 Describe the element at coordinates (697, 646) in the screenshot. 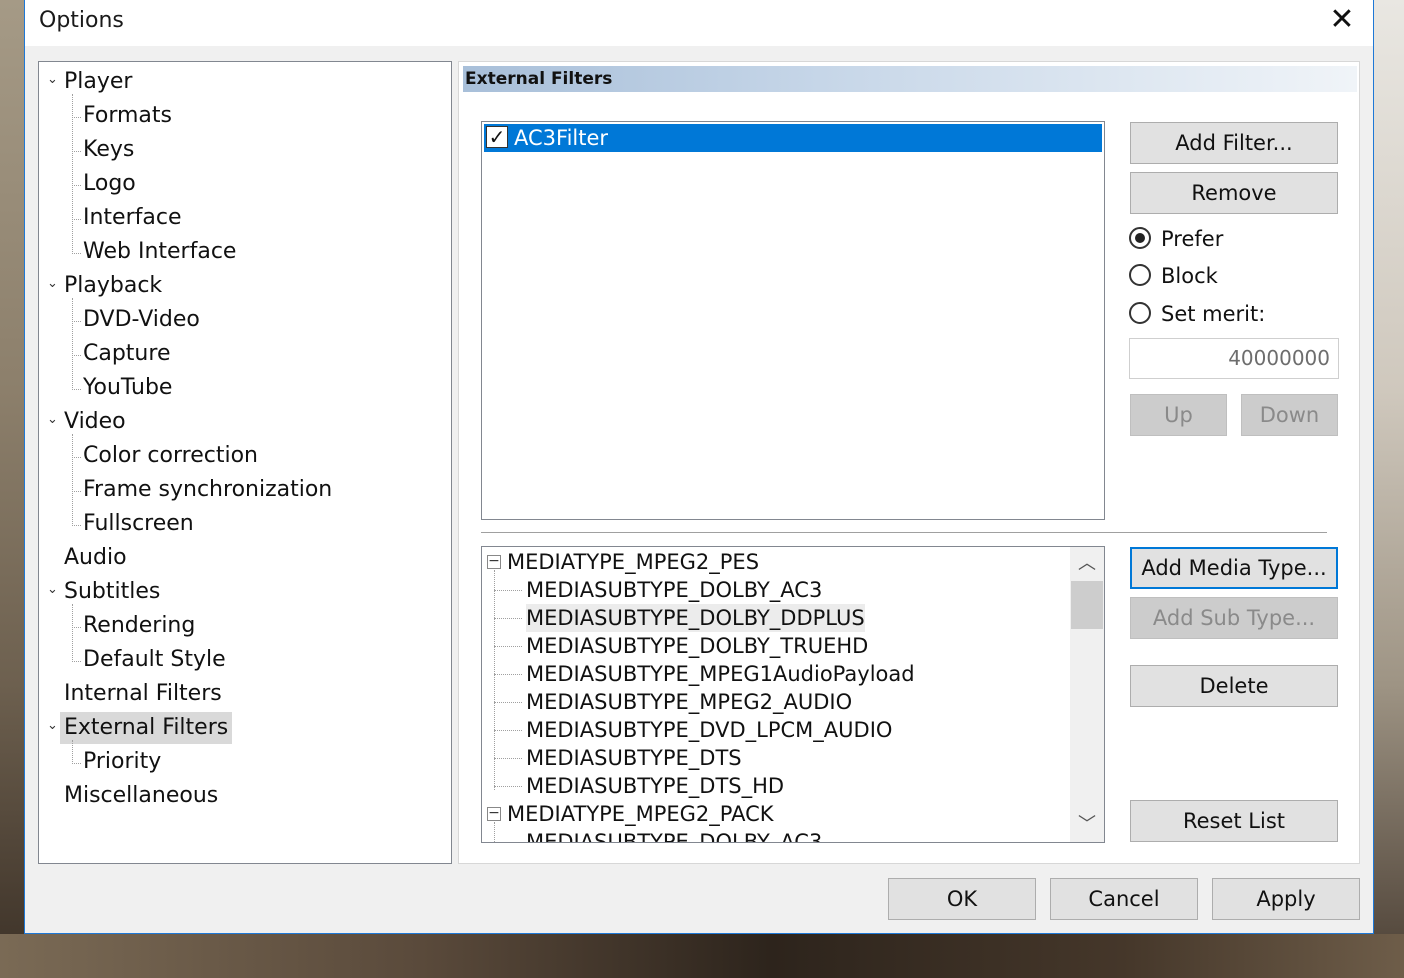

I see `media-subtype-item: MEDIASUBTYPE_DOLBY_TRUEHD` at that location.